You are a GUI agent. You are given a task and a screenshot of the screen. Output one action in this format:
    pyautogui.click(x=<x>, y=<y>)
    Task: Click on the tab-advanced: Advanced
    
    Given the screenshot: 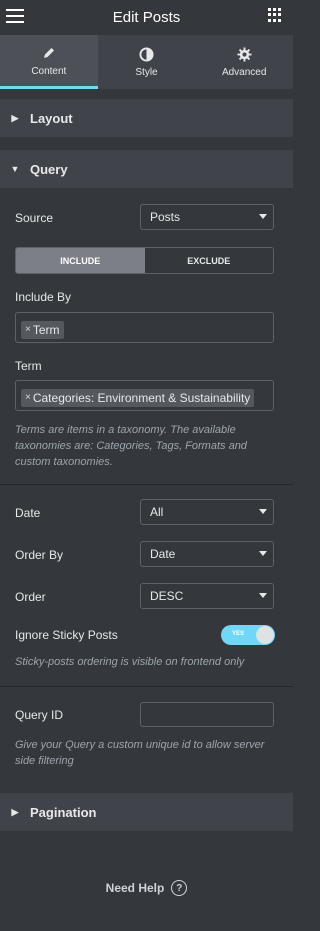 What is the action you would take?
    pyautogui.click(x=244, y=62)
    